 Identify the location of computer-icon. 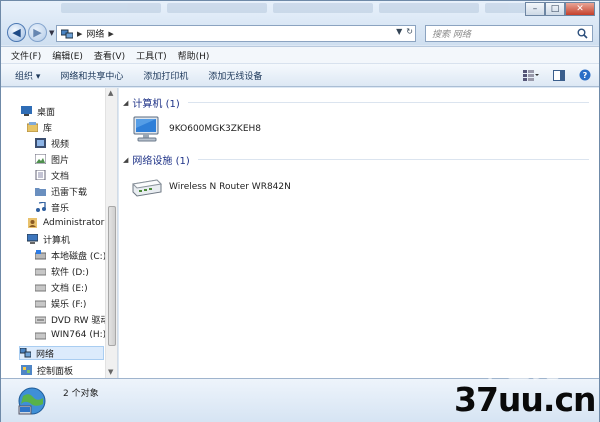
(32, 239).